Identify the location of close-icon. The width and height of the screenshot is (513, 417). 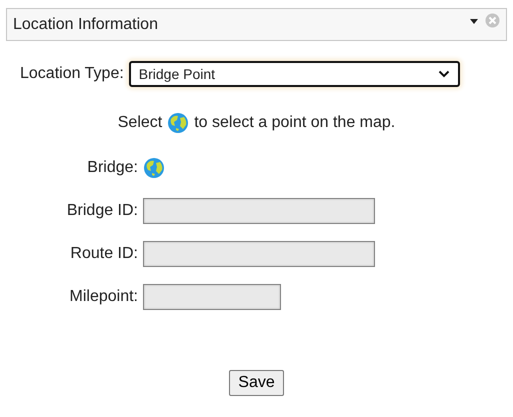
(492, 20).